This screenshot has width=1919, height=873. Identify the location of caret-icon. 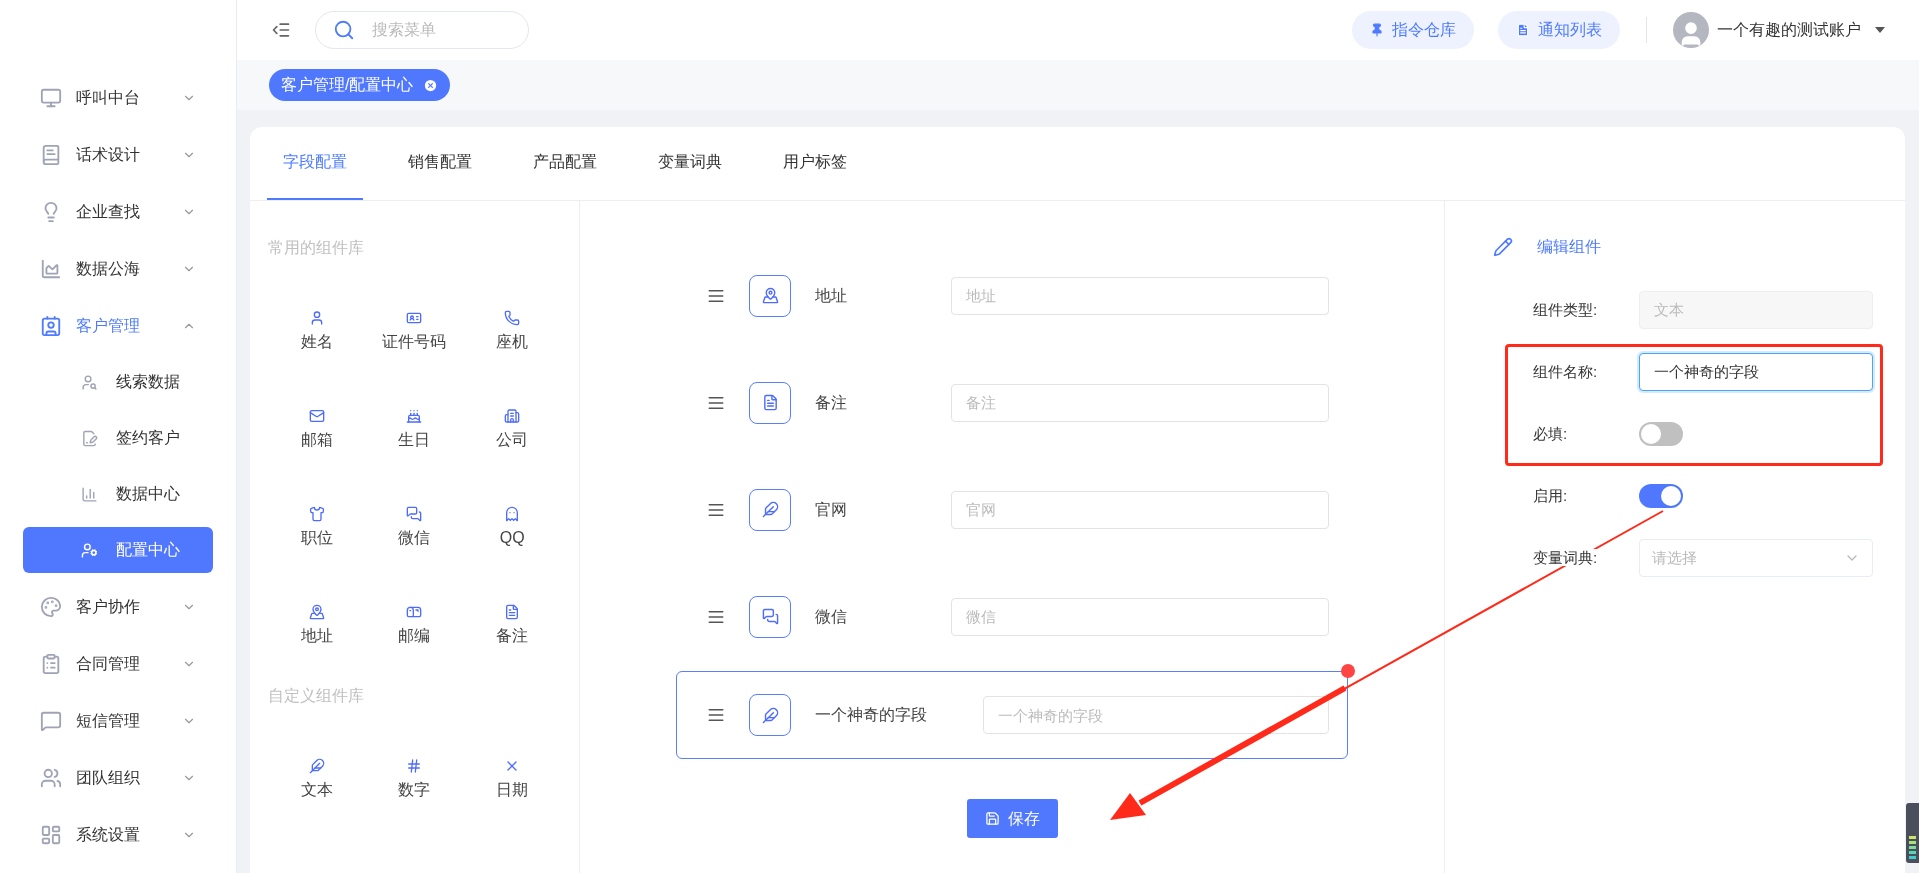
(1880, 30).